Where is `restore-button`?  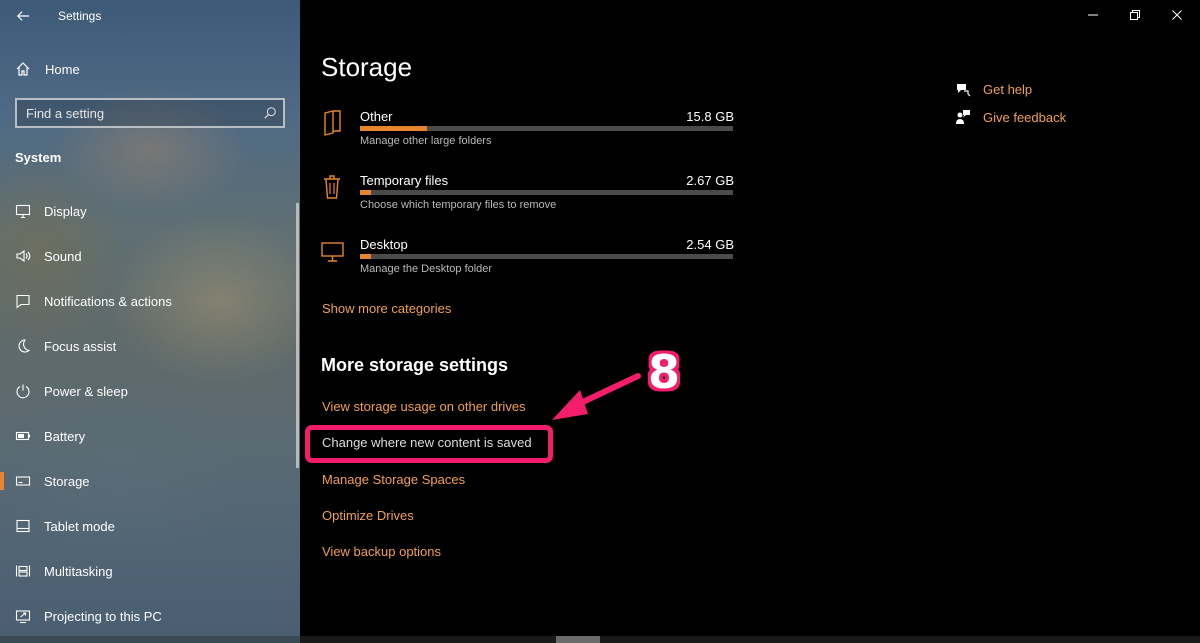 restore-button is located at coordinates (1135, 15).